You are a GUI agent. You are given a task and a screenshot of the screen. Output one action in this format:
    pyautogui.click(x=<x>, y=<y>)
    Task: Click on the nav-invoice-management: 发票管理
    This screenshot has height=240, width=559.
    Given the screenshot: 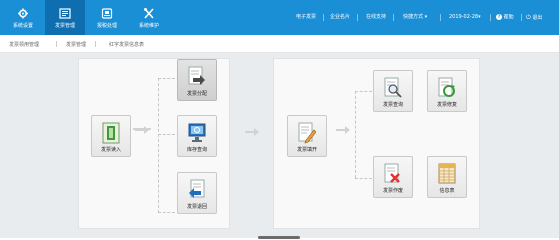 What is the action you would take?
    pyautogui.click(x=65, y=17)
    